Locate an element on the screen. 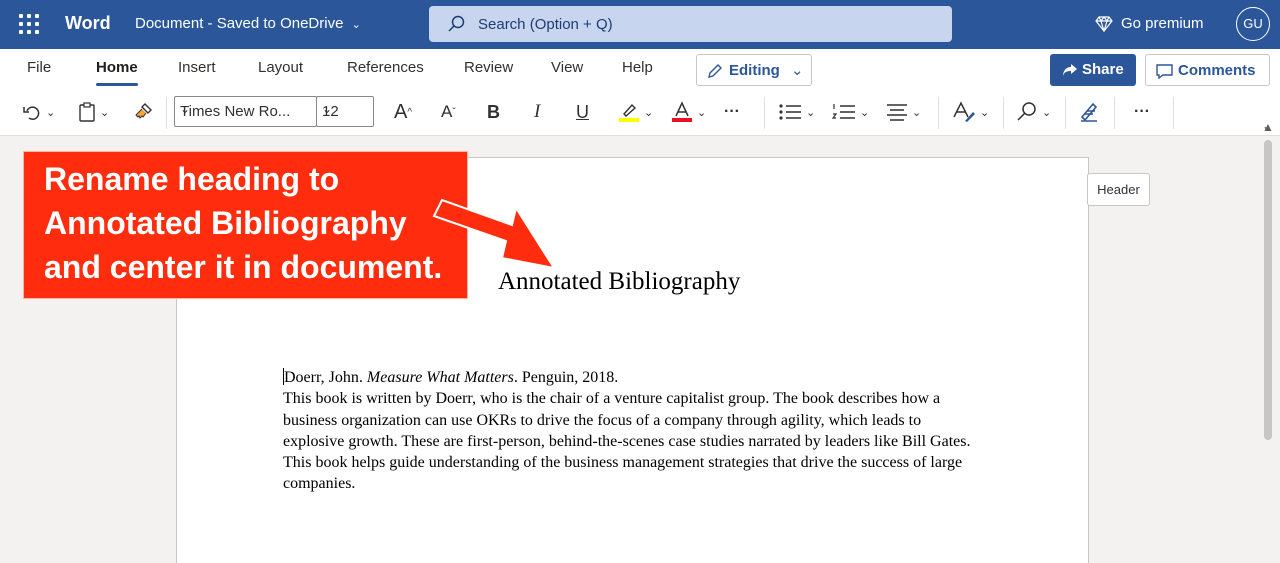 The width and height of the screenshot is (1280, 563). italic-button: I is located at coordinates (537, 112).